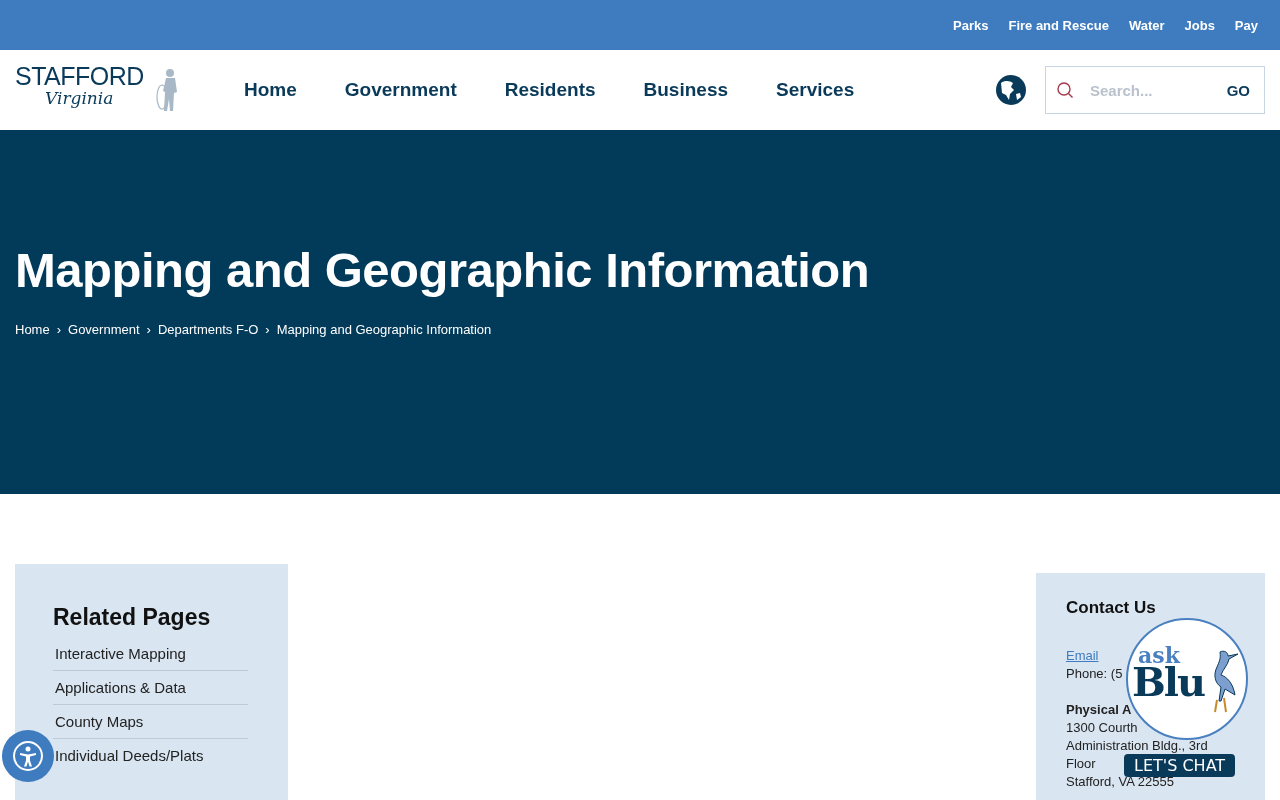  I want to click on phone-text: Phone: (5, so click(1094, 674).